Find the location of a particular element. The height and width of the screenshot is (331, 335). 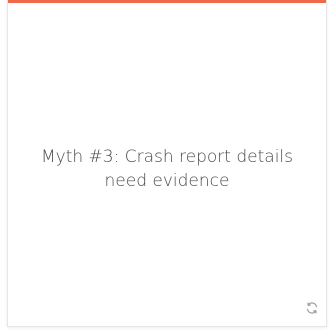

refresh-icon is located at coordinates (312, 310).